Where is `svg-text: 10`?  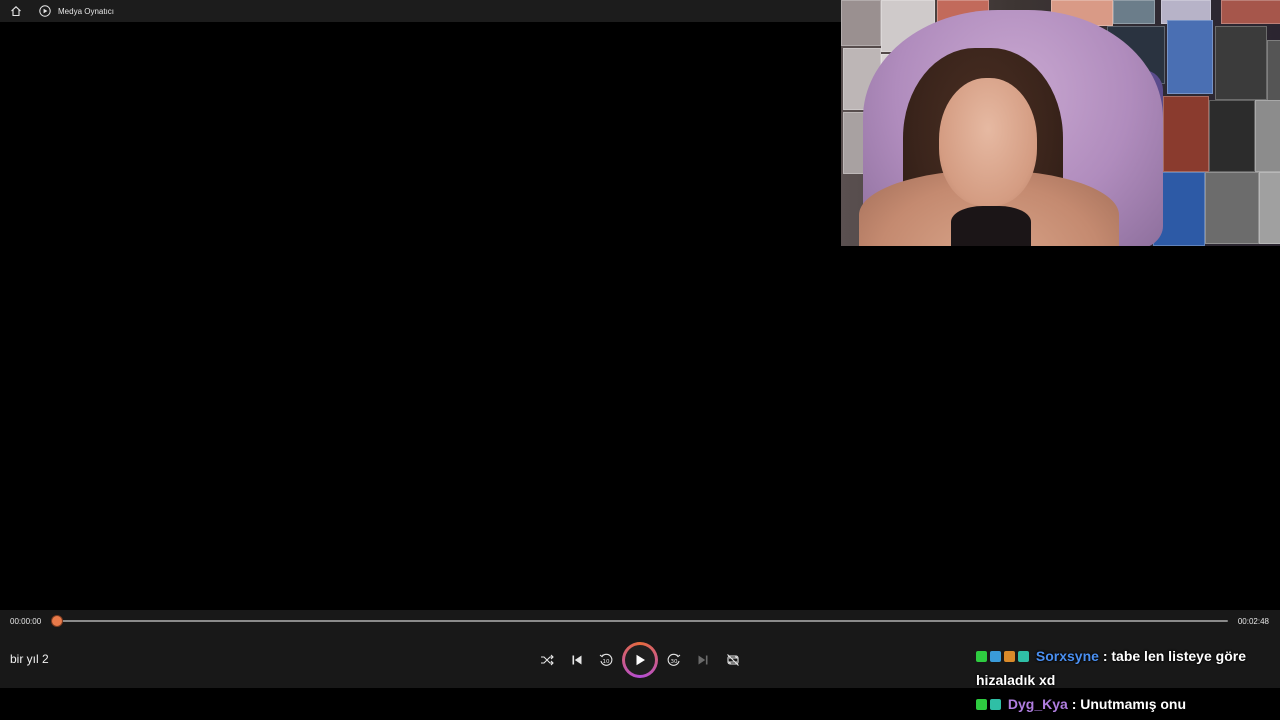
svg-text: 10 is located at coordinates (606, 662).